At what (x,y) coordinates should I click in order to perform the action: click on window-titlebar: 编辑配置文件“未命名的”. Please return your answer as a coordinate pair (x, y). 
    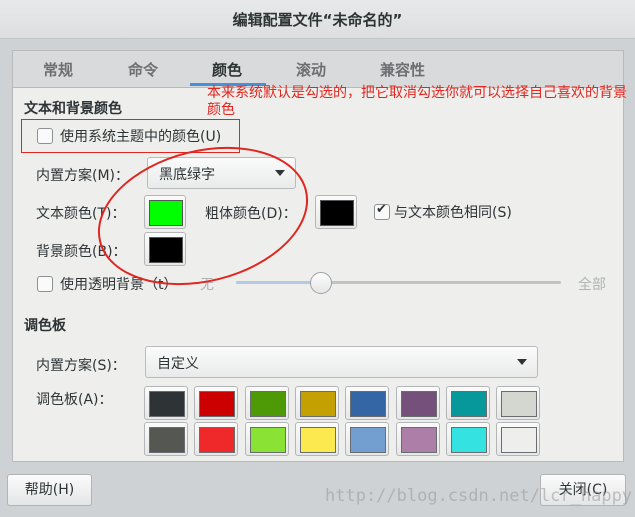
    Looking at the image, I should click on (317, 19).